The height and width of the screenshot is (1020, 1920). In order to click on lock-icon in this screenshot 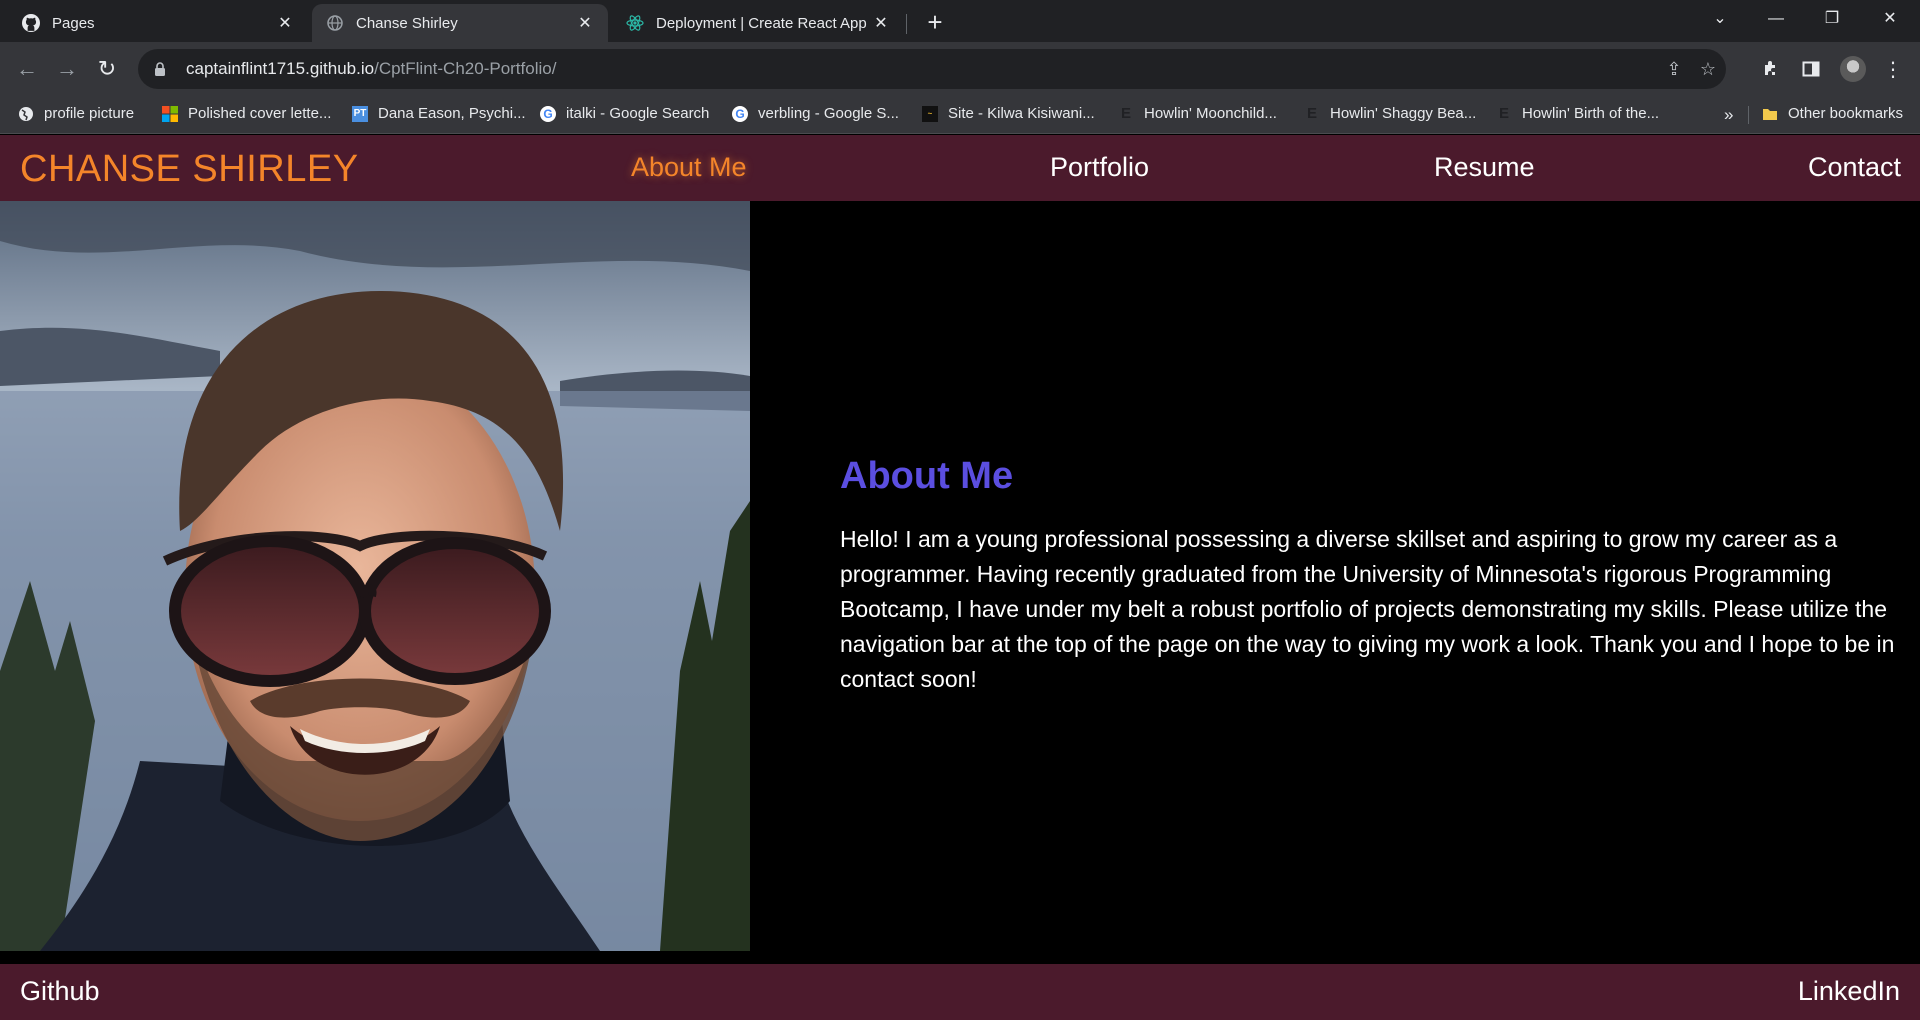, I will do `click(162, 69)`.